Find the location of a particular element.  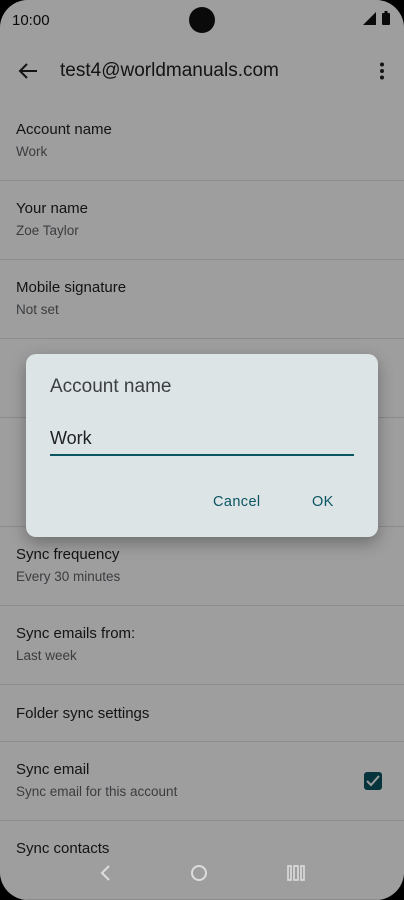

nav-recents-icon is located at coordinates (295, 875).